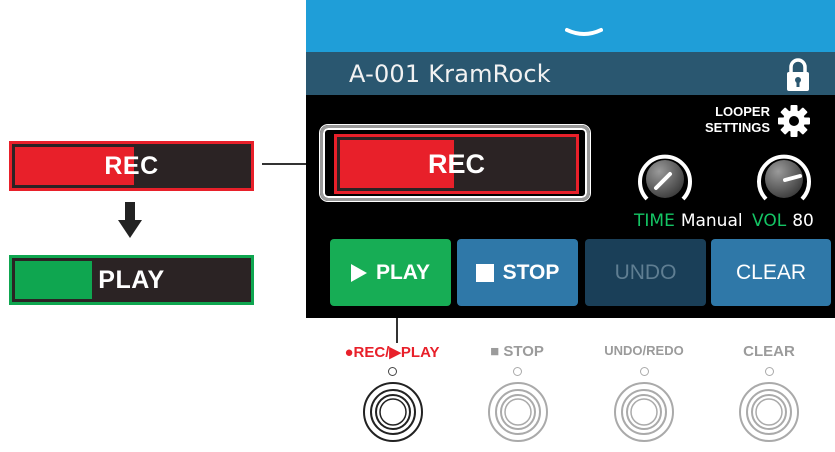 This screenshot has width=835, height=452. I want to click on led-clear, so click(769, 371).